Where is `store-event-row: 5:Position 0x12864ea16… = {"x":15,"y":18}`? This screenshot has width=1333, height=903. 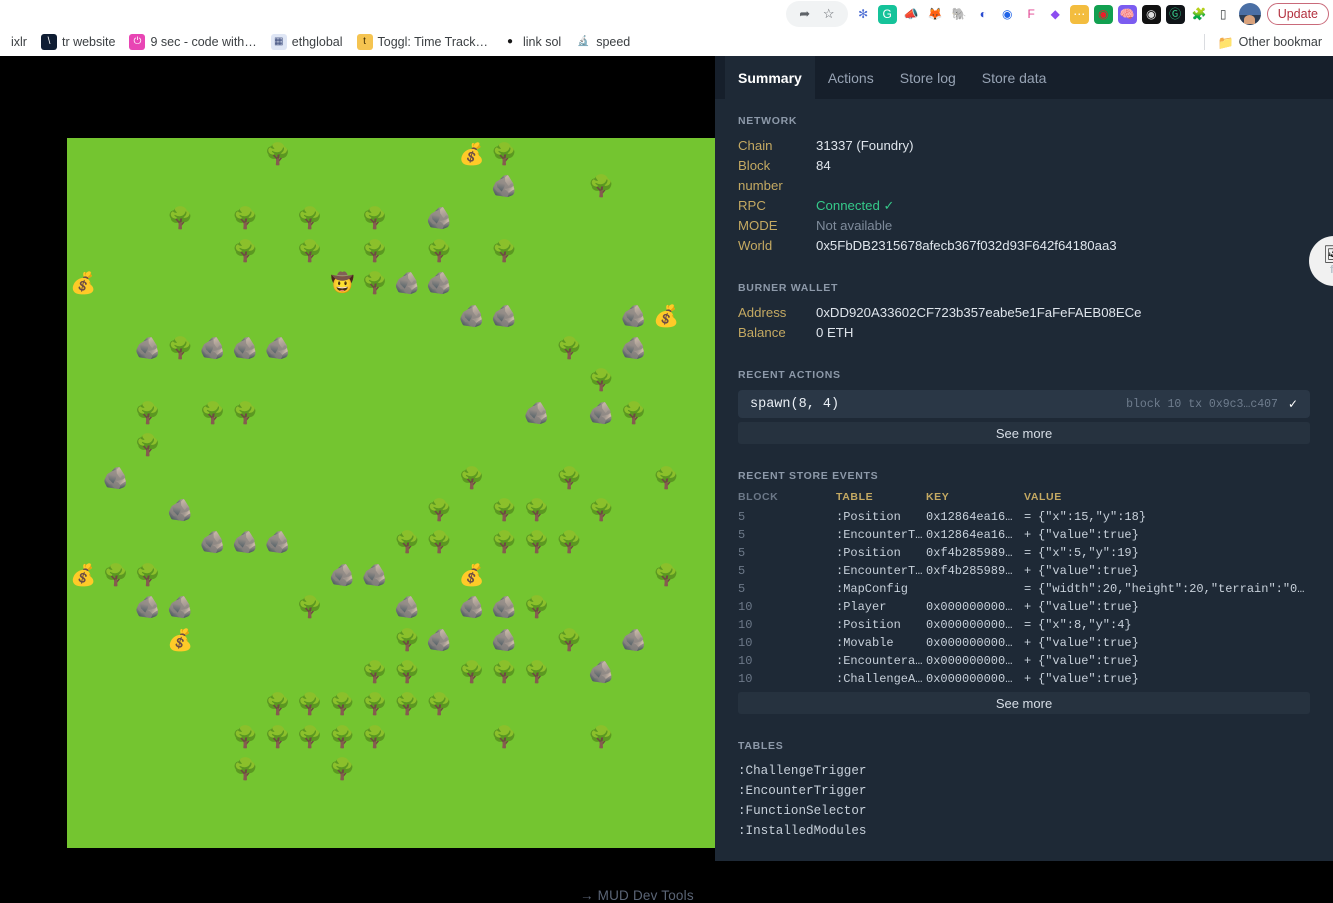
store-event-row: 5:Position 0x12864ea16… = {"x":15,"y":18} is located at coordinates (1024, 517).